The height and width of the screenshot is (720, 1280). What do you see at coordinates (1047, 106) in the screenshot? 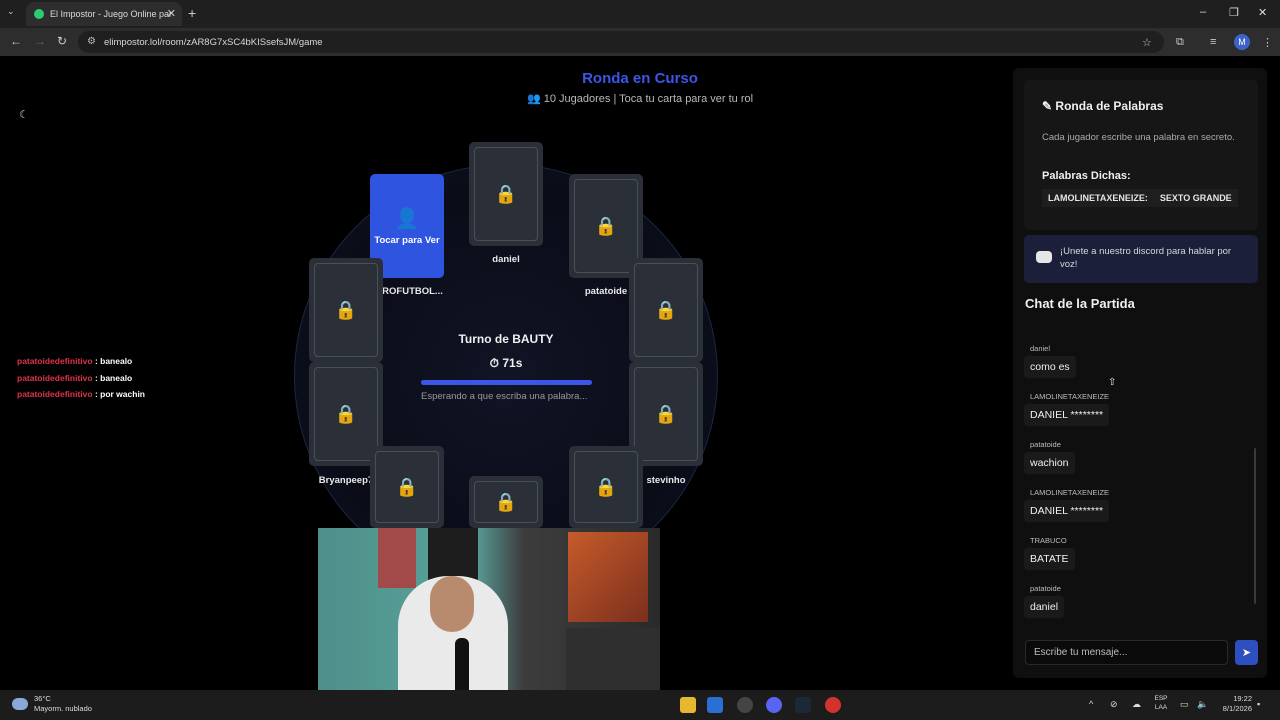
I see `pencil-icon: ✎` at bounding box center [1047, 106].